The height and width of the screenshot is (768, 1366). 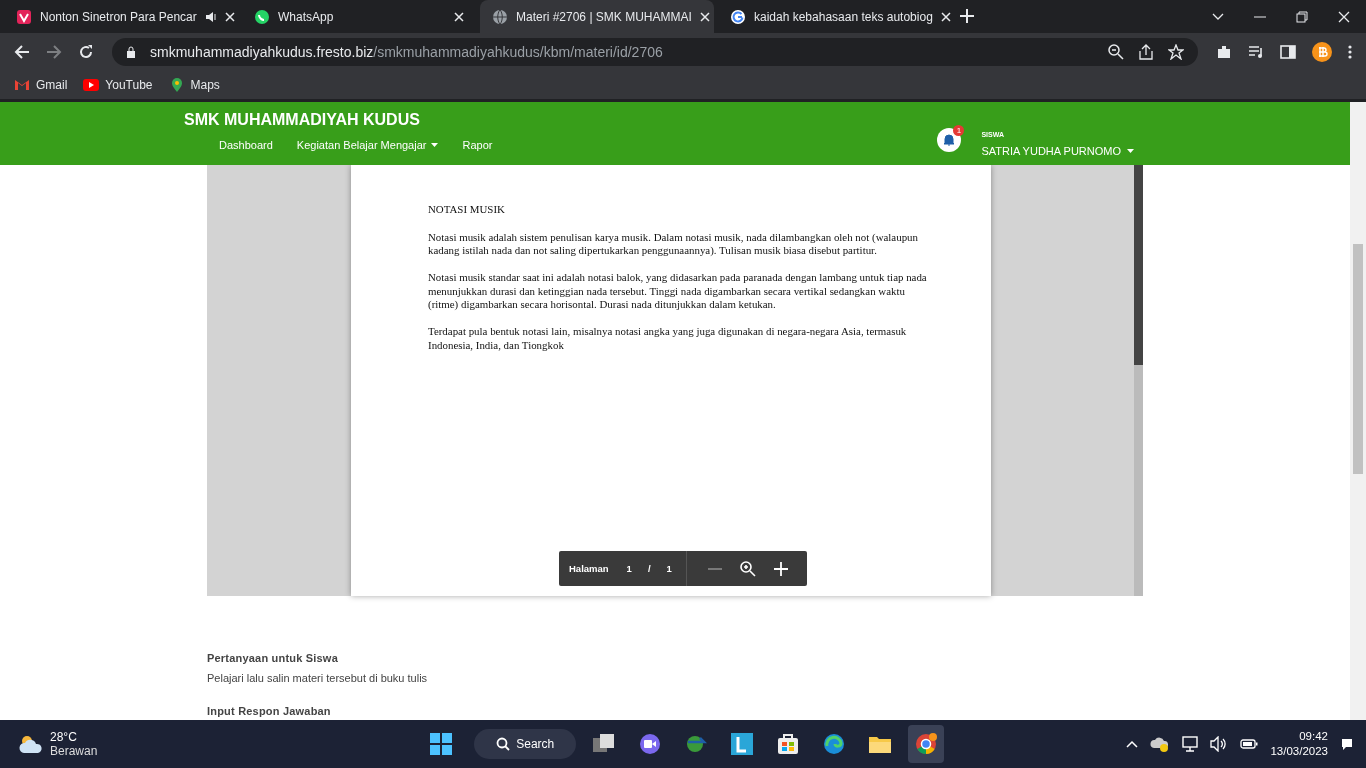 What do you see at coordinates (738, 16) in the screenshot?
I see `google-icon` at bounding box center [738, 16].